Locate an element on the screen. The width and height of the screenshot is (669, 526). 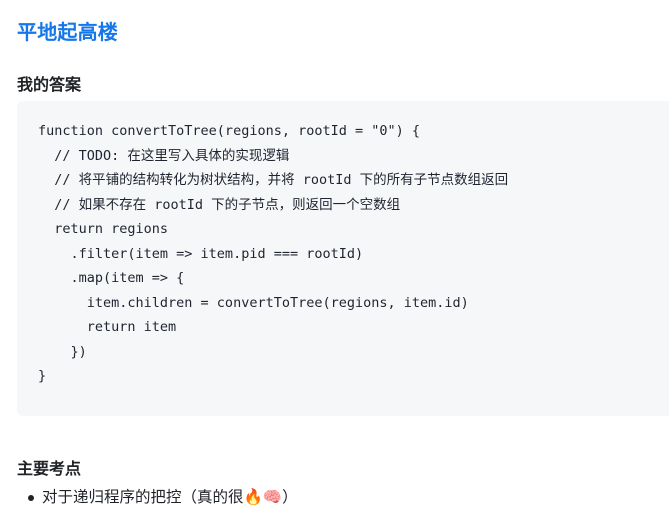
fire-icon: 🔥 is located at coordinates (253, 497).